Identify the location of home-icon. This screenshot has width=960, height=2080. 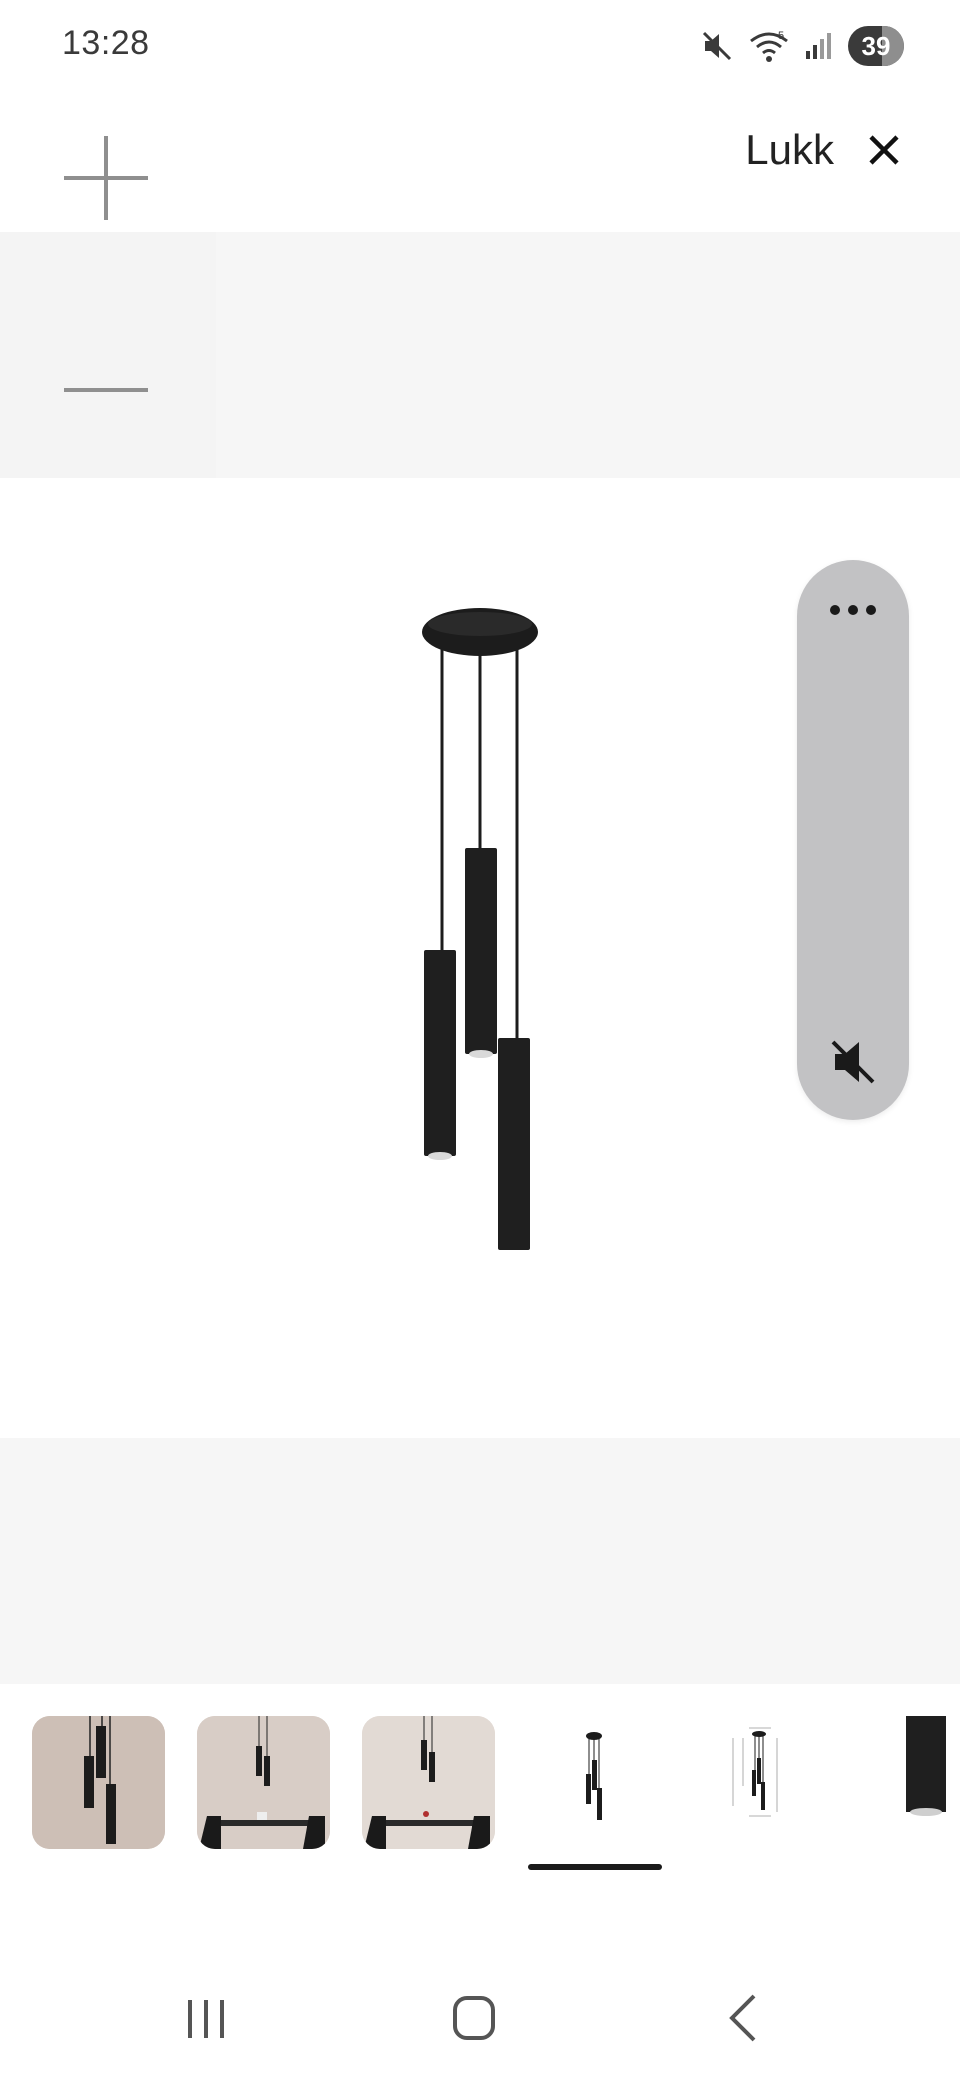
(474, 2018).